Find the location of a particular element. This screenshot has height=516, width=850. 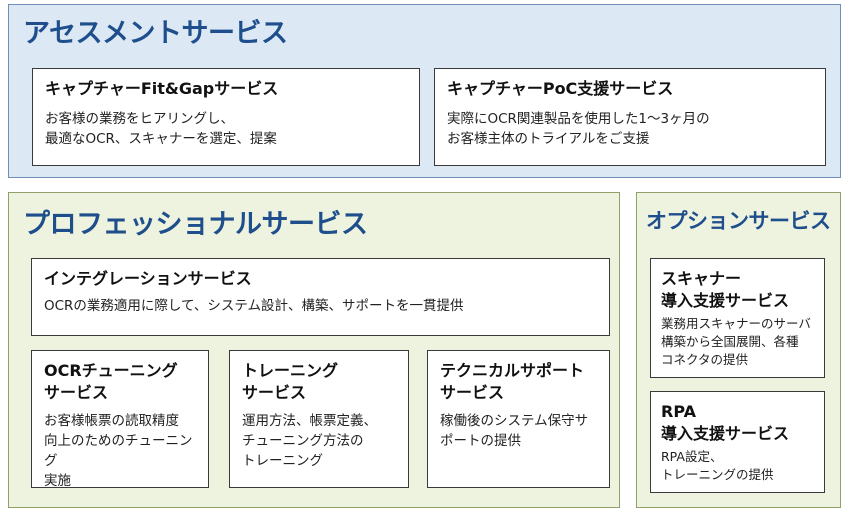

professional-title: プロフェッショナルサービス is located at coordinates (195, 224).